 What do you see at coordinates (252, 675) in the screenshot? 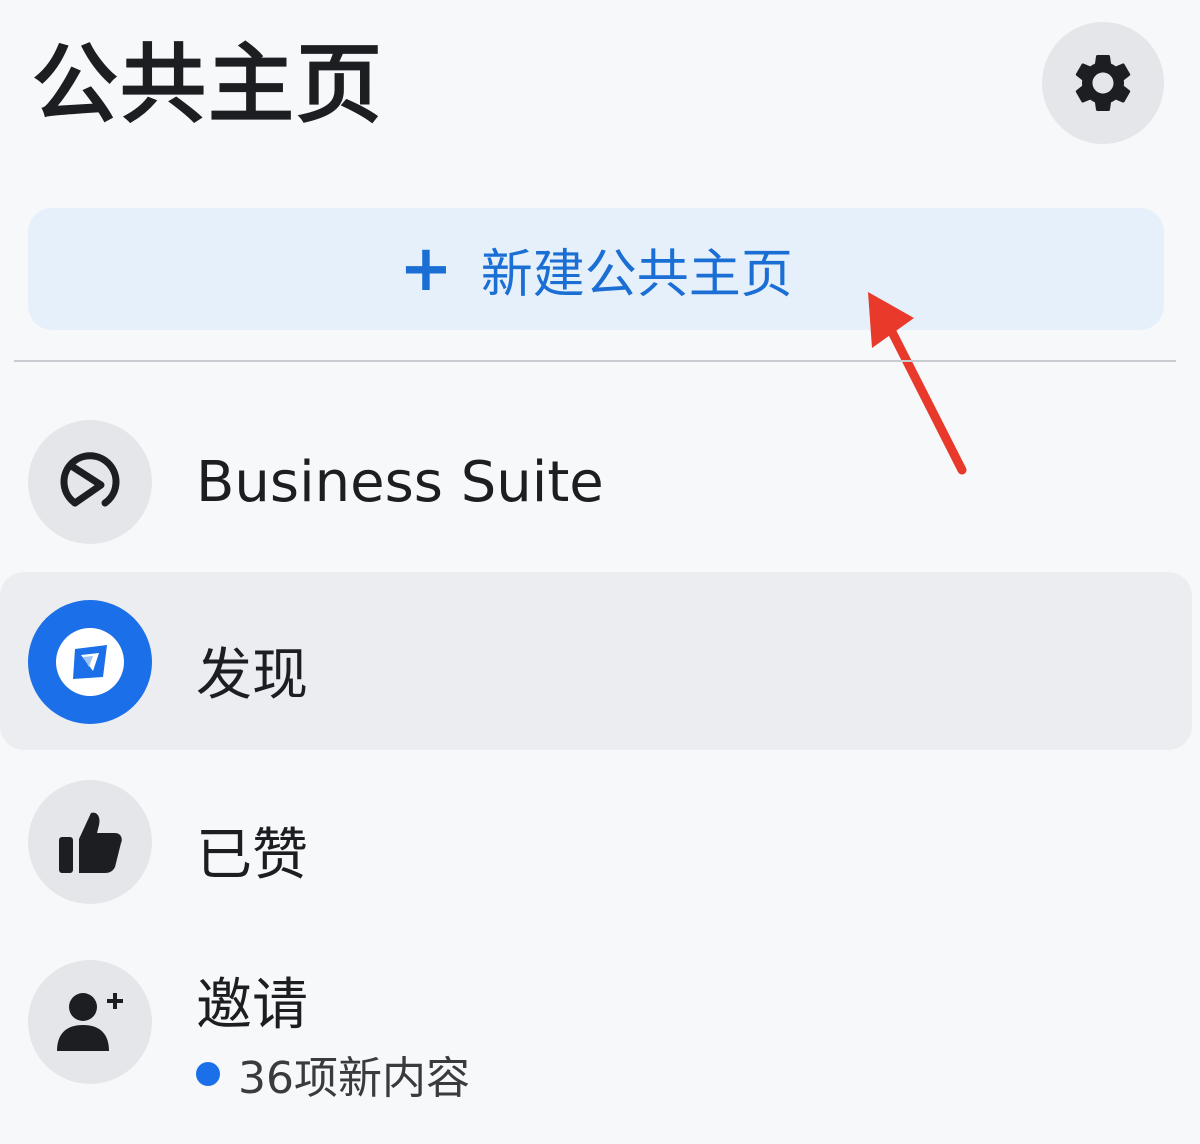
I see `menu-item-label: 发现` at bounding box center [252, 675].